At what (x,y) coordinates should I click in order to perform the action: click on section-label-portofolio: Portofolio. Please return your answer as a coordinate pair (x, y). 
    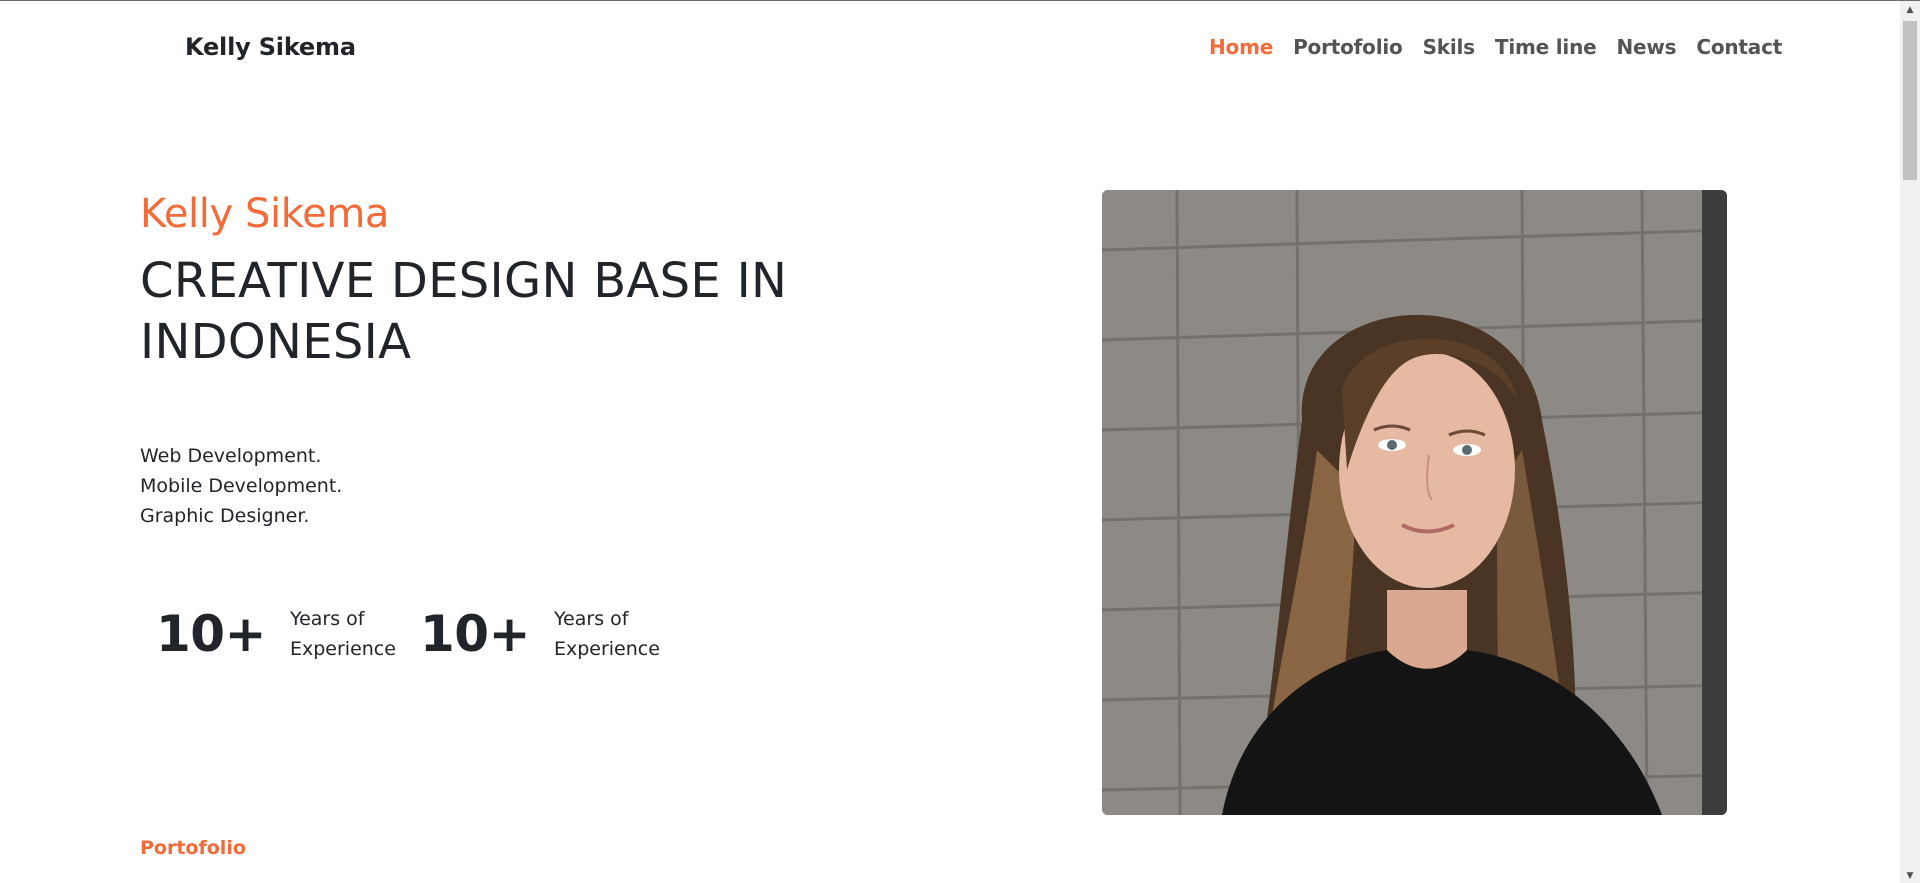
    Looking at the image, I should click on (193, 848).